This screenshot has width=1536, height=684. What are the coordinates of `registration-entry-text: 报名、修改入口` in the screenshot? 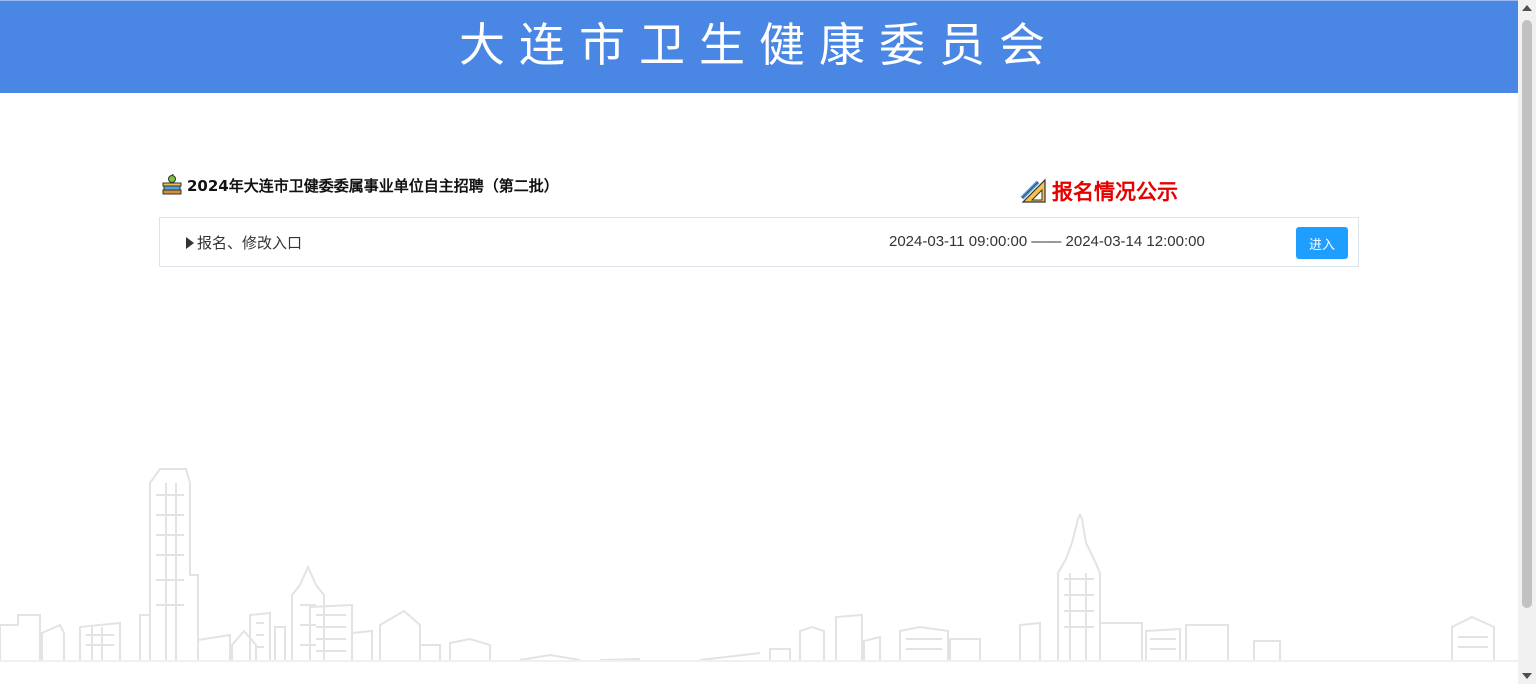 It's located at (250, 243).